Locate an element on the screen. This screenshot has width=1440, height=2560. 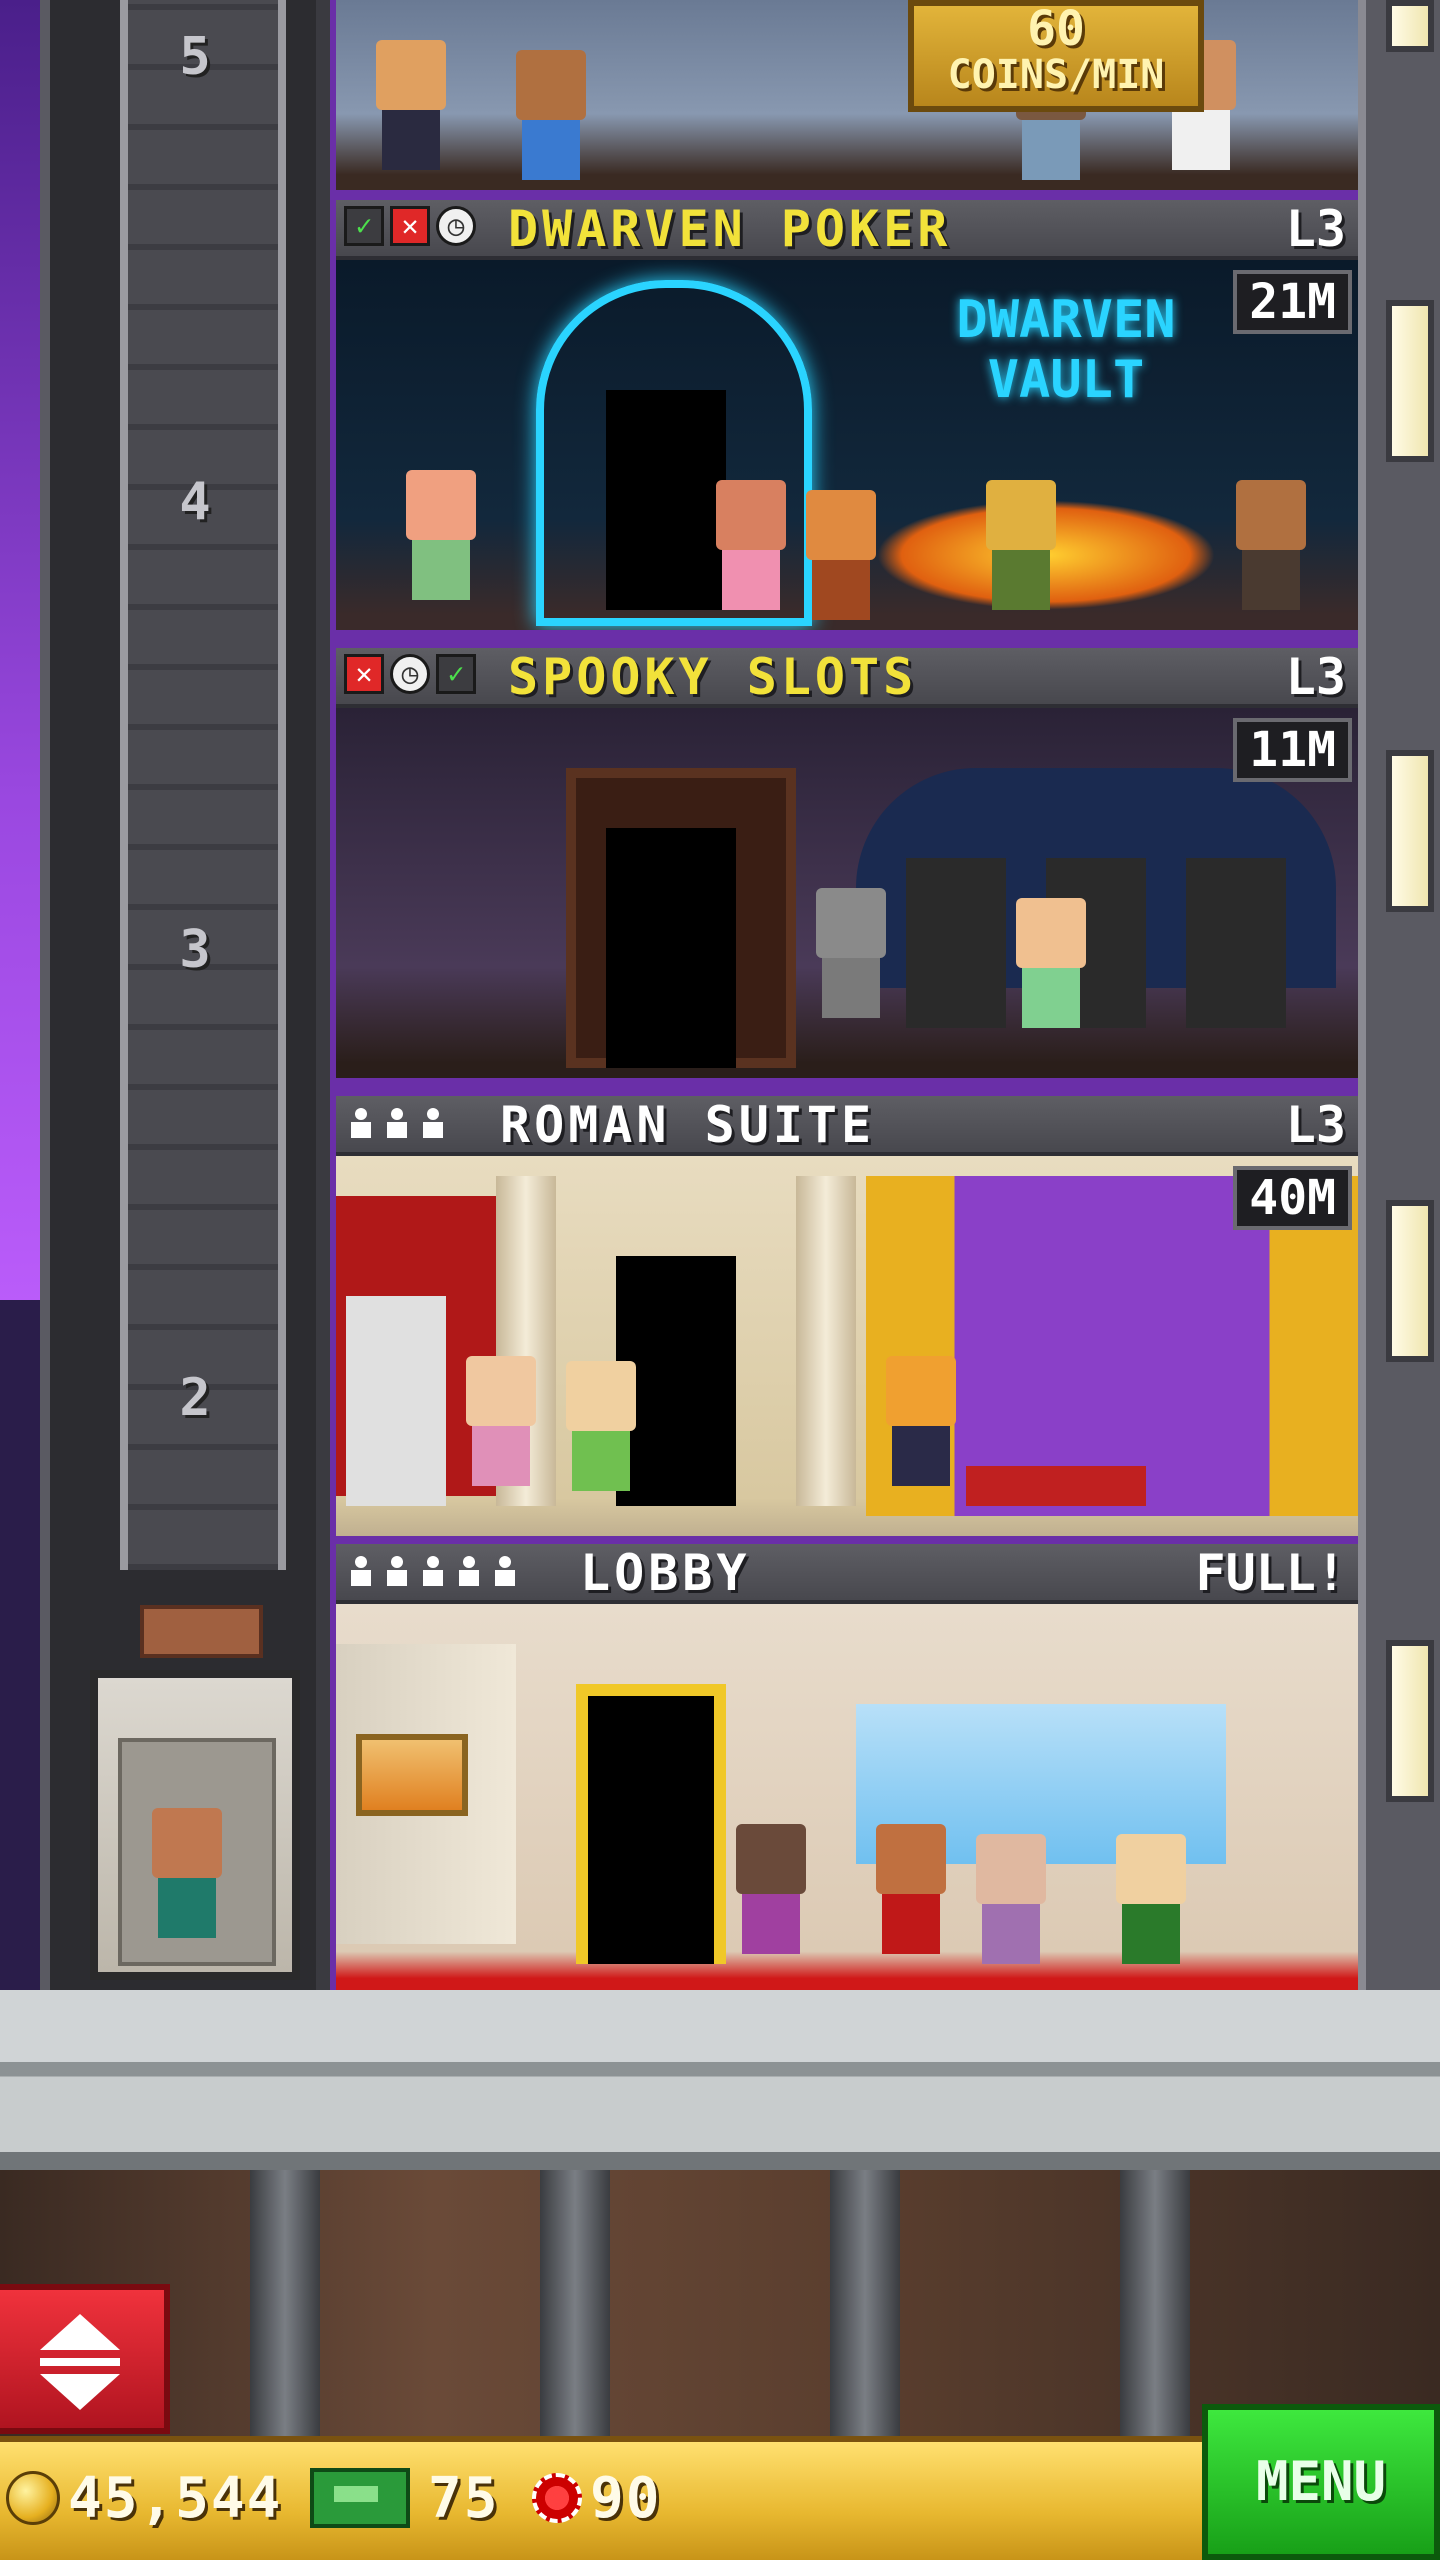
zombie-head is located at coordinates (851, 923).